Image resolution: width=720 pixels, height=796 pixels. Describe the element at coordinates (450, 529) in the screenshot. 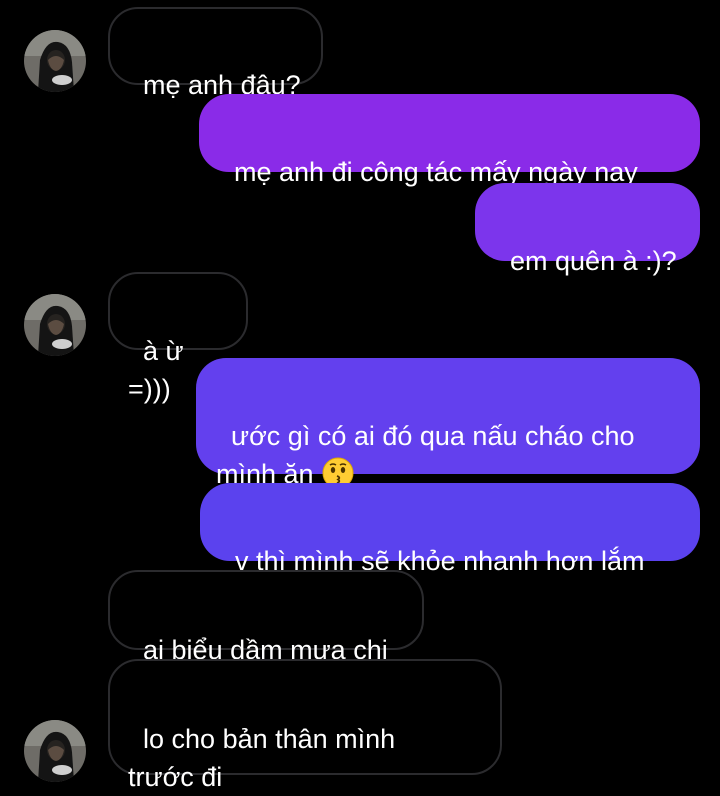

I see `outgoing-message-bubble: v thì mình sẽ khỏe nhanh hơn lắm` at that location.